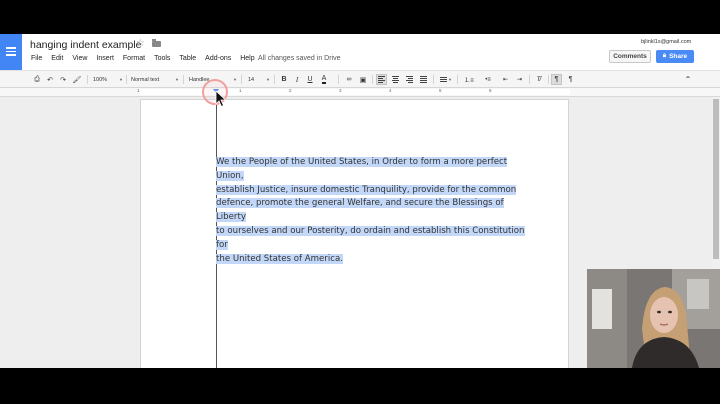 The height and width of the screenshot is (404, 720). I want to click on print-icon: ⎙, so click(37, 79).